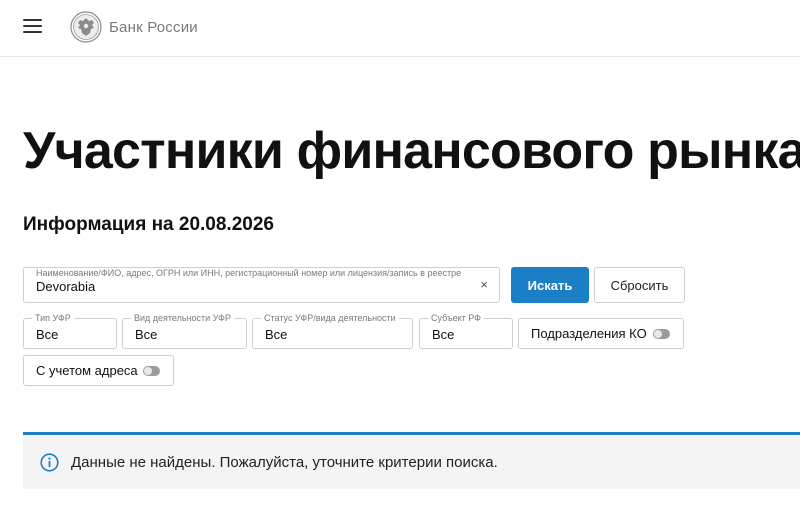 This screenshot has height=511, width=800. I want to click on info-date-heading: Информация на 20.08.2026, so click(148, 224).